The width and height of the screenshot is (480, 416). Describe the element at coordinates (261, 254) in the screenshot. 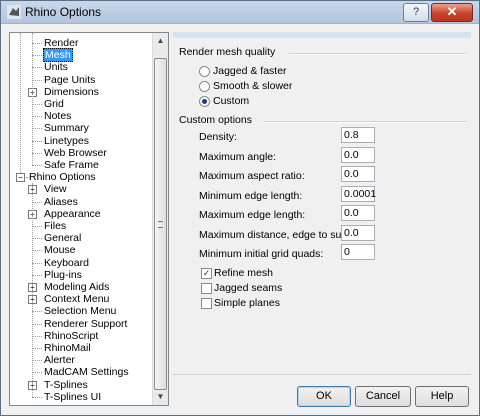

I see `minimum-grid-quads-label: Minimum initial grid quads:` at that location.